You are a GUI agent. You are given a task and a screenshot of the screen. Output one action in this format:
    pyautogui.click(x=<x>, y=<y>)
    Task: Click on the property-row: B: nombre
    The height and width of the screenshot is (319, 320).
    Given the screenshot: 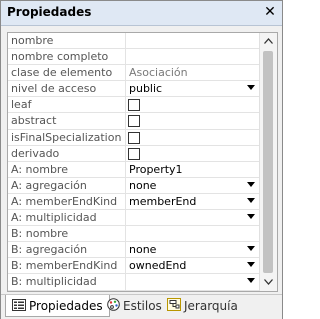 What is the action you would take?
    pyautogui.click(x=133, y=234)
    